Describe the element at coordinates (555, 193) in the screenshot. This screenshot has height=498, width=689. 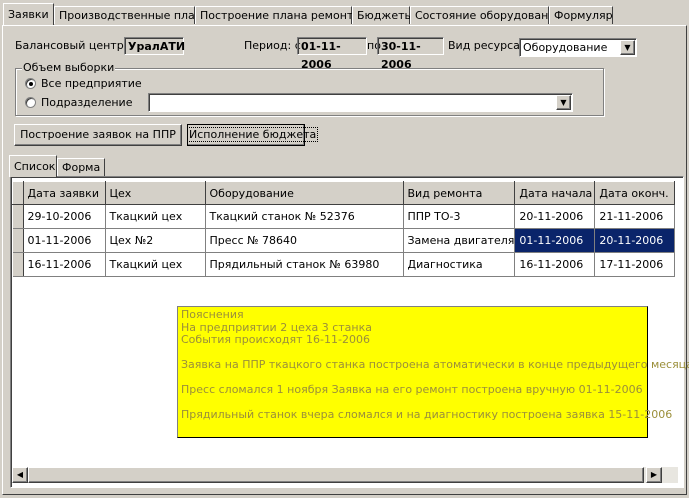
I see `column-header: Дата начала` at that location.